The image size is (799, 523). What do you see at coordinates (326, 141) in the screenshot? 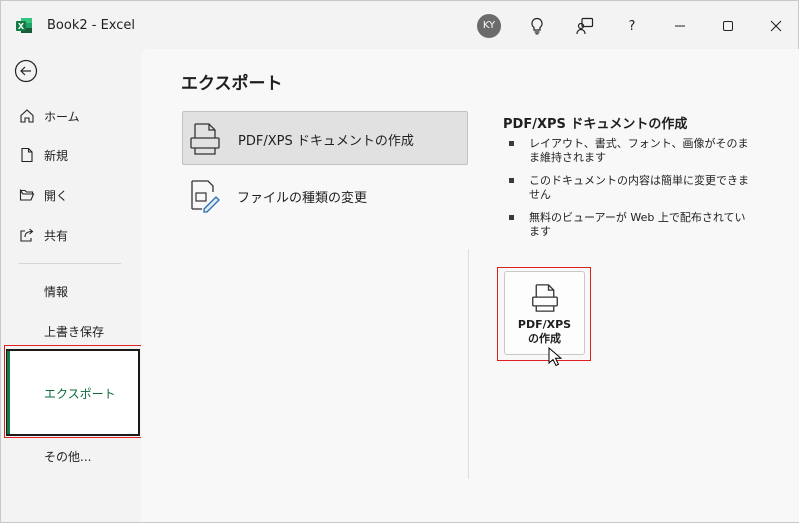
I see `option-label: PDF/XPS ドキュメントの作成` at bounding box center [326, 141].